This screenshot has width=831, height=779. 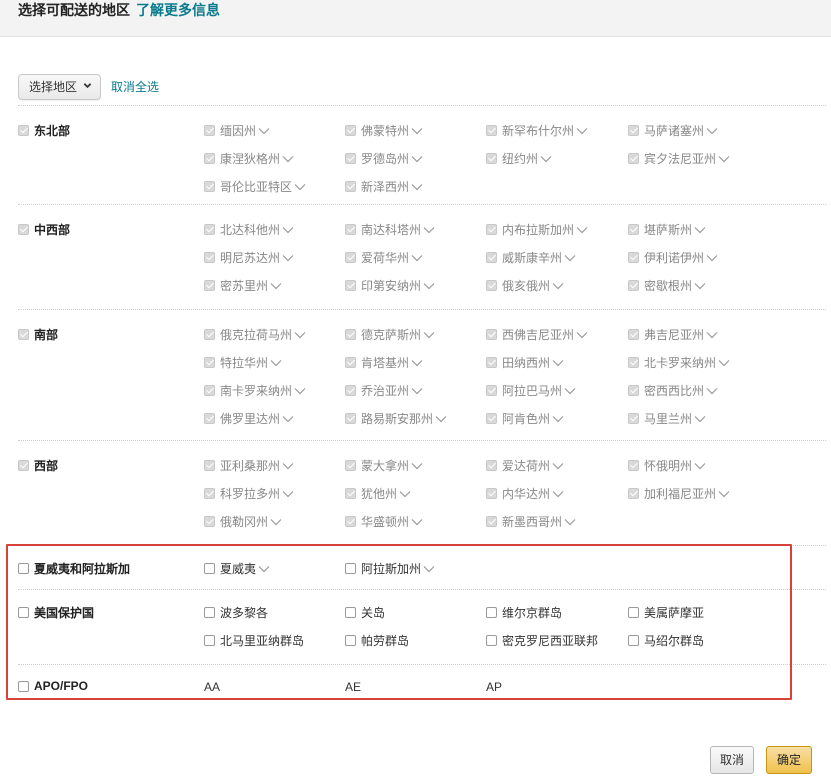 I want to click on state-item: 俄勒冈州, so click(x=243, y=521).